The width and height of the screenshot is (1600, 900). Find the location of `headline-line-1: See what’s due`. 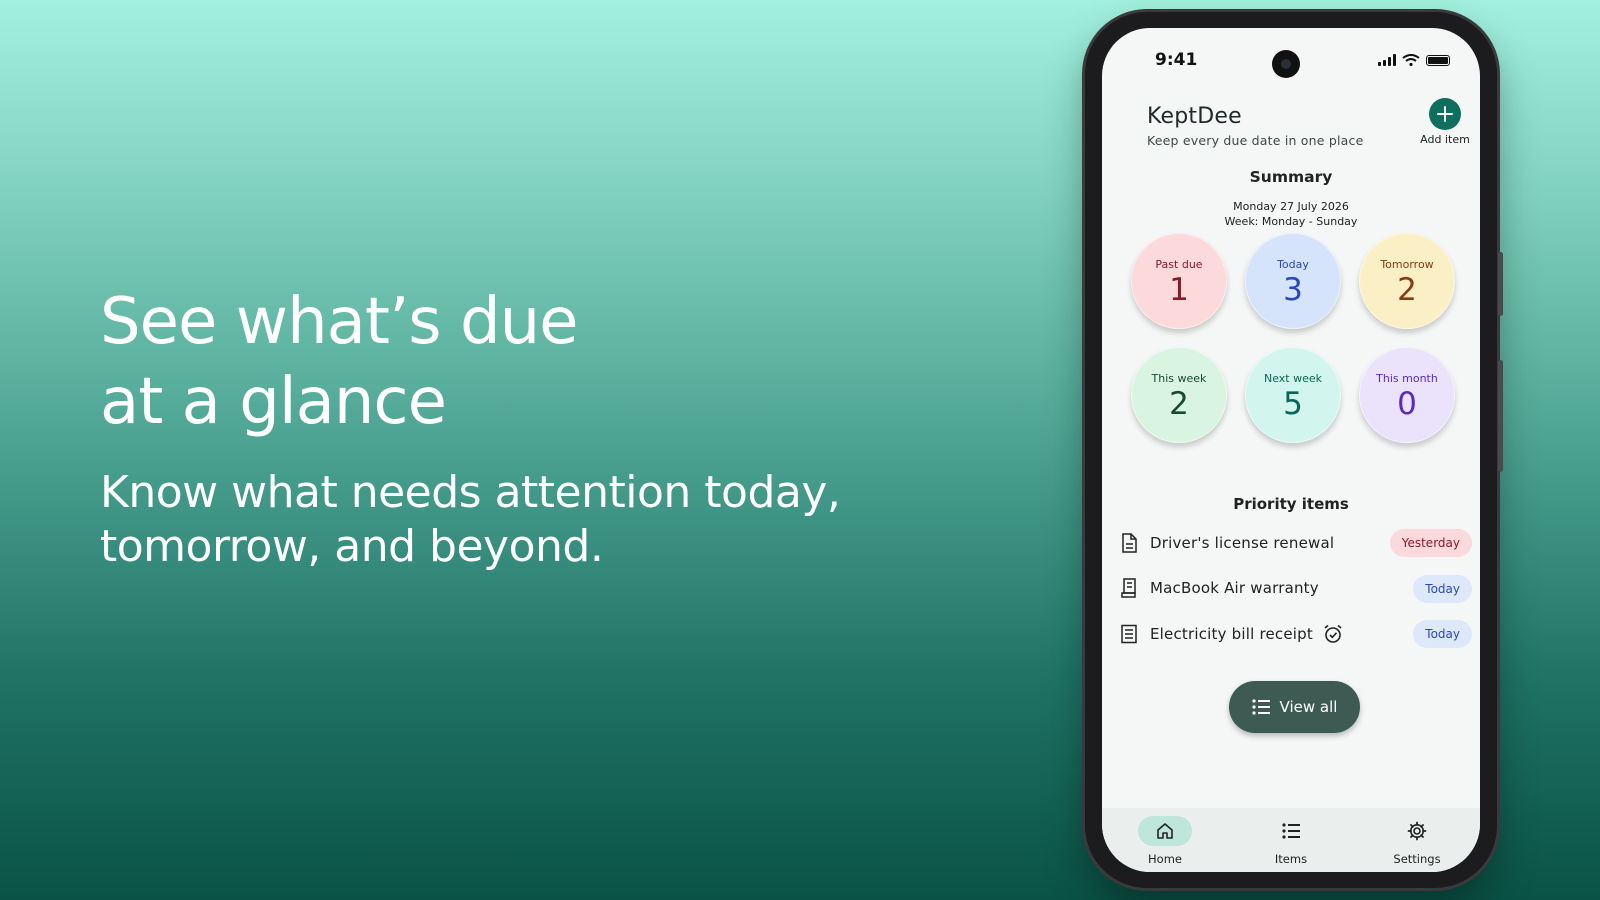

headline-line-1: See what’s due is located at coordinates (339, 322).